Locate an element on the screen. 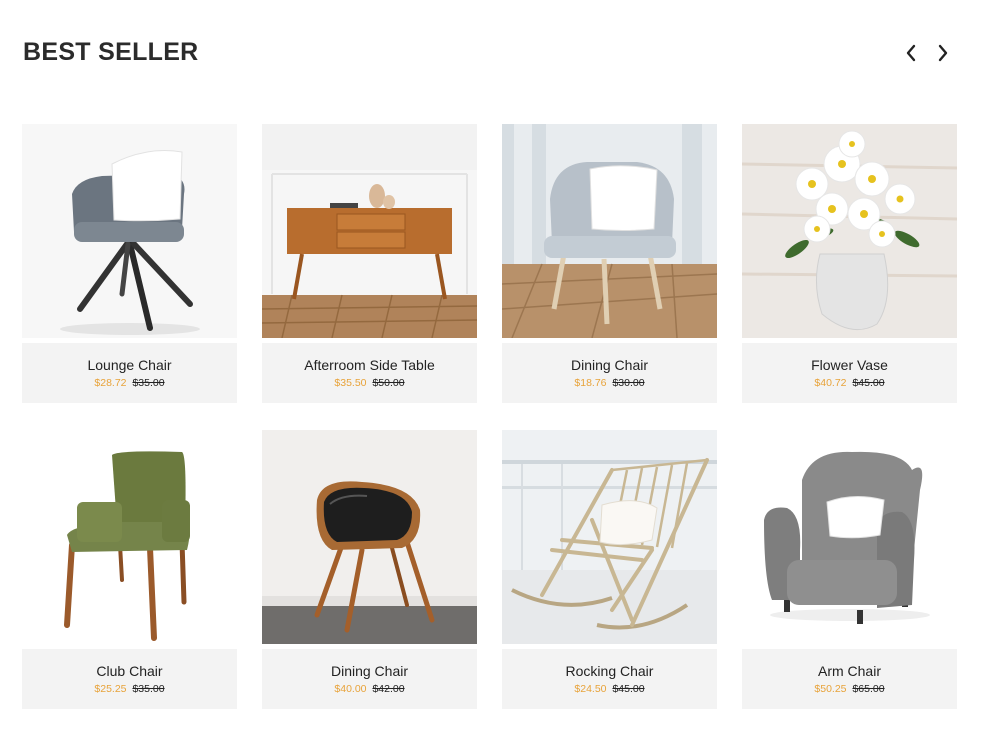 Image resolution: width=1003 pixels, height=735 pixels. sale-price: $50.25 is located at coordinates (830, 689).